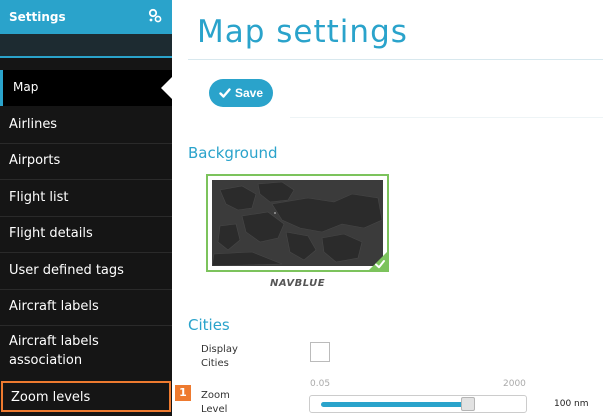 The image size is (603, 416). What do you see at coordinates (467, 404) in the screenshot?
I see `slider-handle` at bounding box center [467, 404].